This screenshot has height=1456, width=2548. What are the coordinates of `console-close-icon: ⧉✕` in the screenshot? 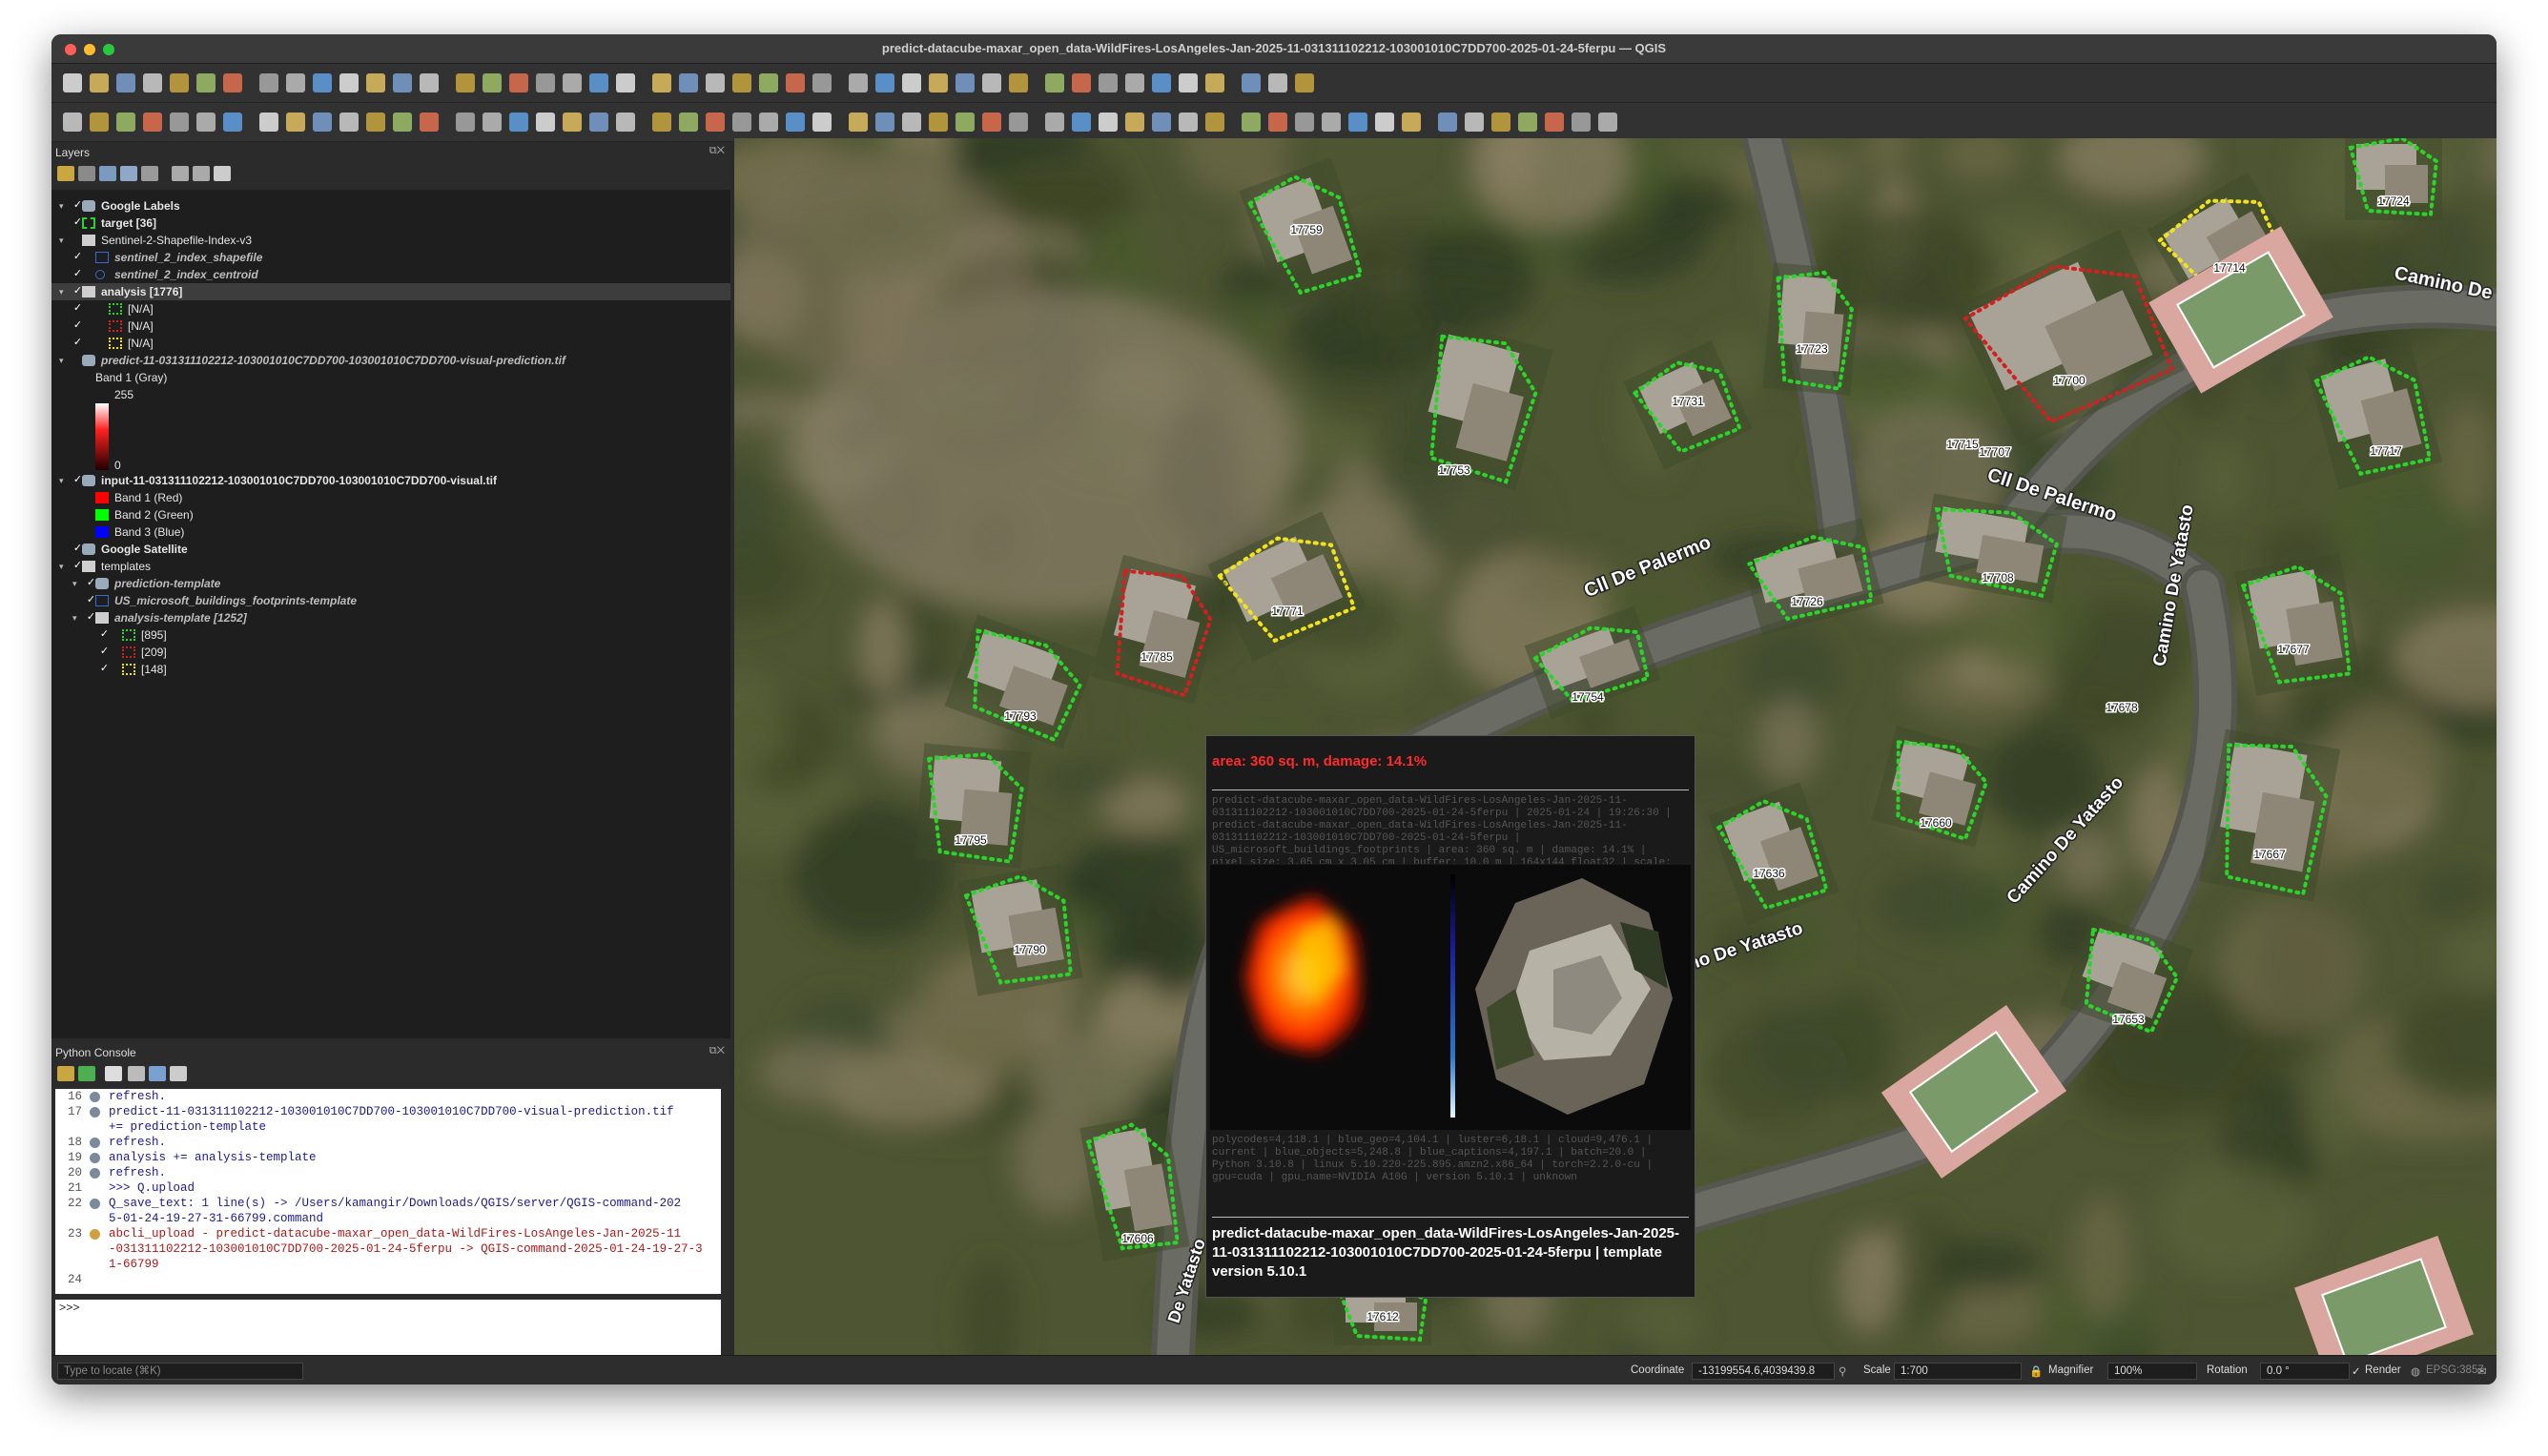 It's located at (717, 1051).